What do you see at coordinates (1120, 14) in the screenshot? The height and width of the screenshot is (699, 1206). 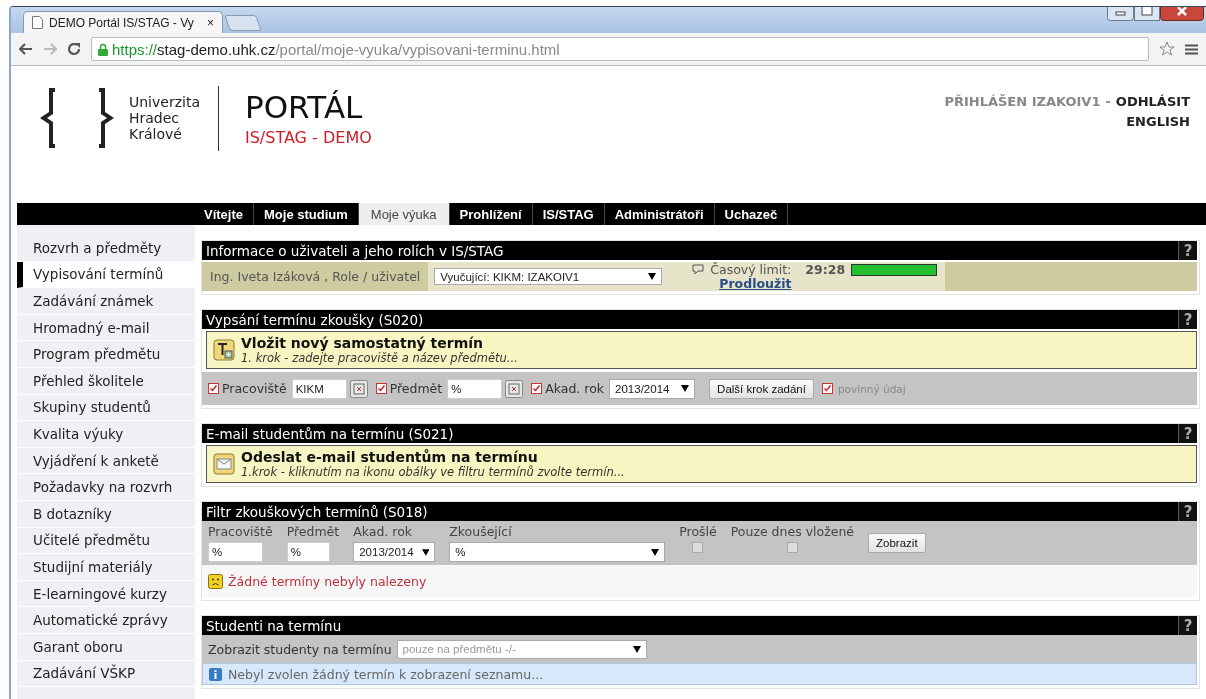 I see `minimize-icon` at bounding box center [1120, 14].